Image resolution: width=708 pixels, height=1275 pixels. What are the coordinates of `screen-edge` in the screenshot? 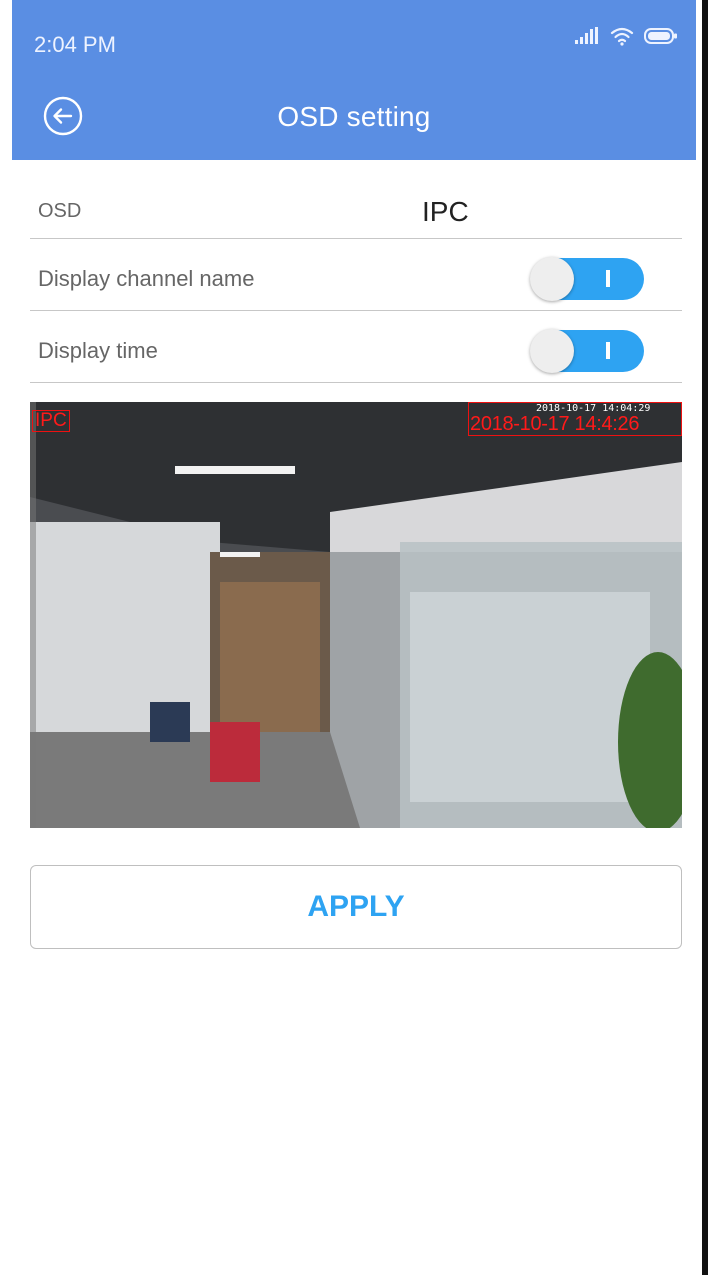 It's located at (705, 637).